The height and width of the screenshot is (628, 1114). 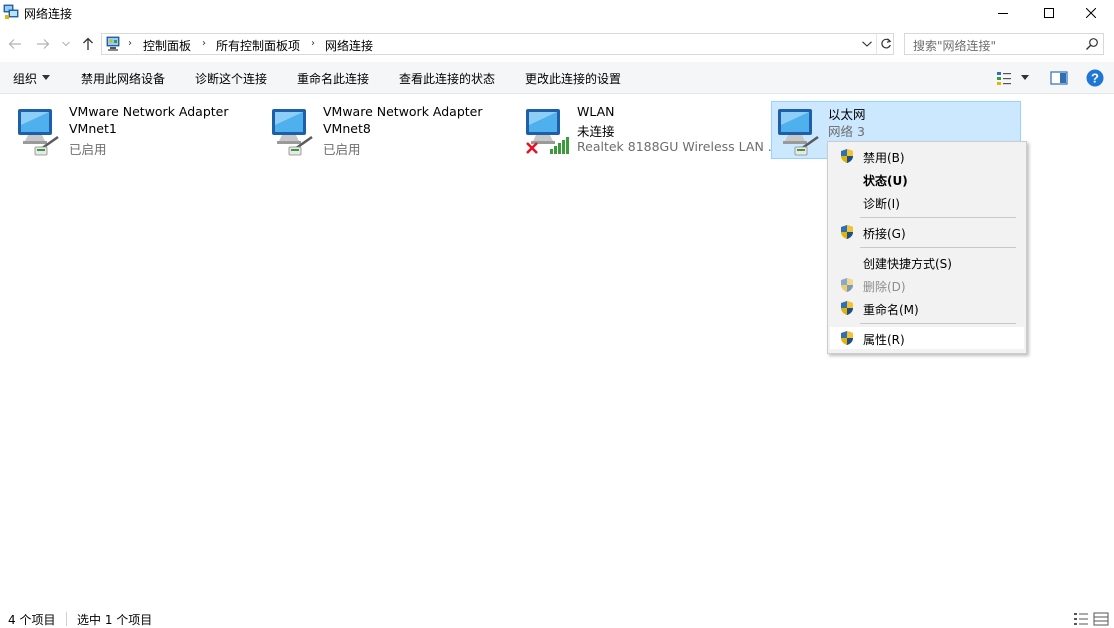 I want to click on minimize-button, so click(x=1003, y=13).